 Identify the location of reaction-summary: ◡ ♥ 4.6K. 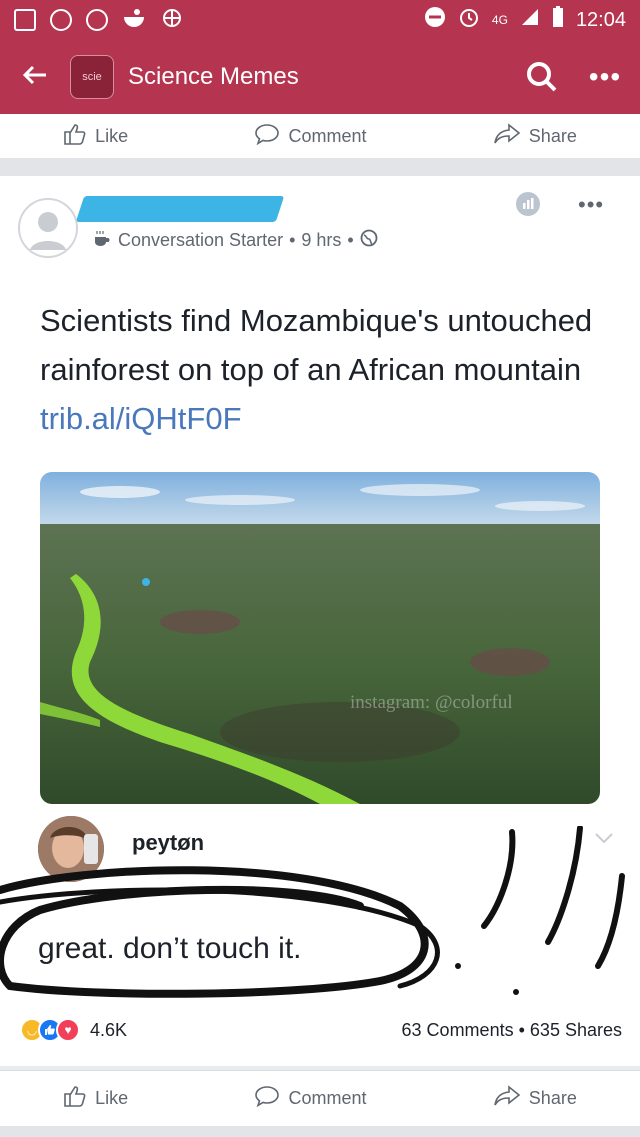
(73, 1030).